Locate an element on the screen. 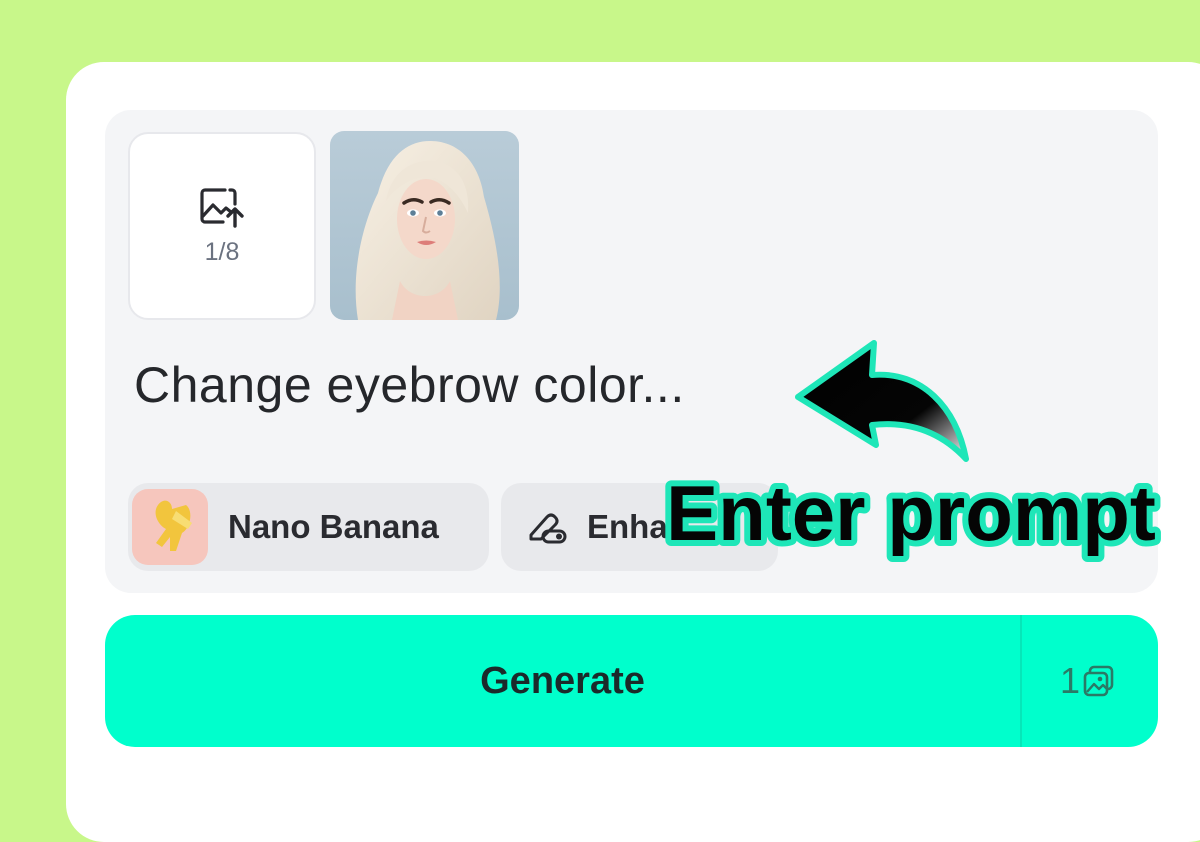  portrait-image is located at coordinates (424, 225).